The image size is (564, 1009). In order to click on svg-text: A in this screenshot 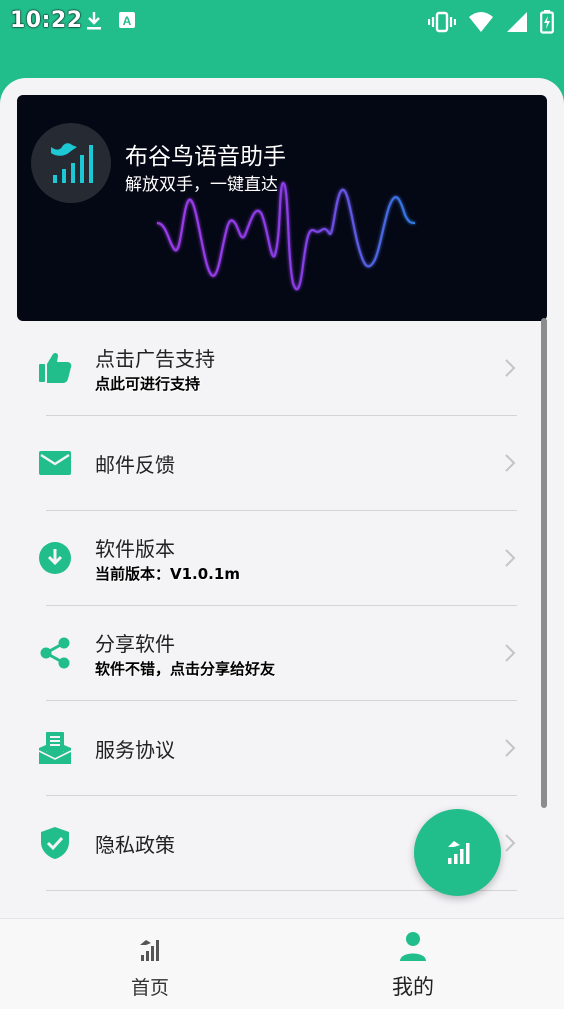, I will do `click(127, 21)`.